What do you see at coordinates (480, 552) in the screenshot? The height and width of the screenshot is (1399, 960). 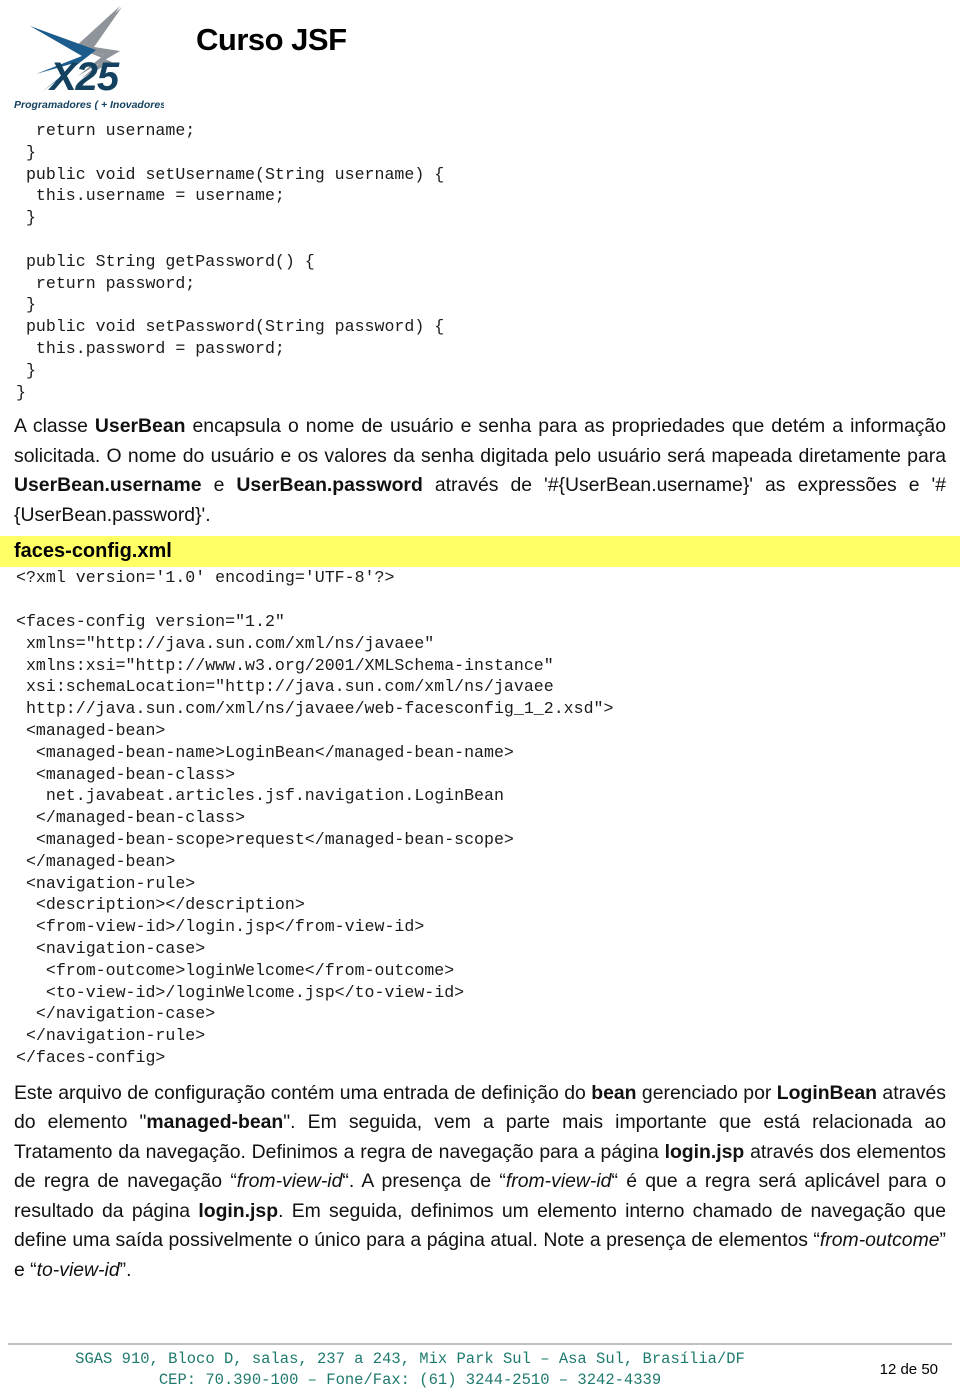 I see `section-heading-faces-config: faces-config.xml` at bounding box center [480, 552].